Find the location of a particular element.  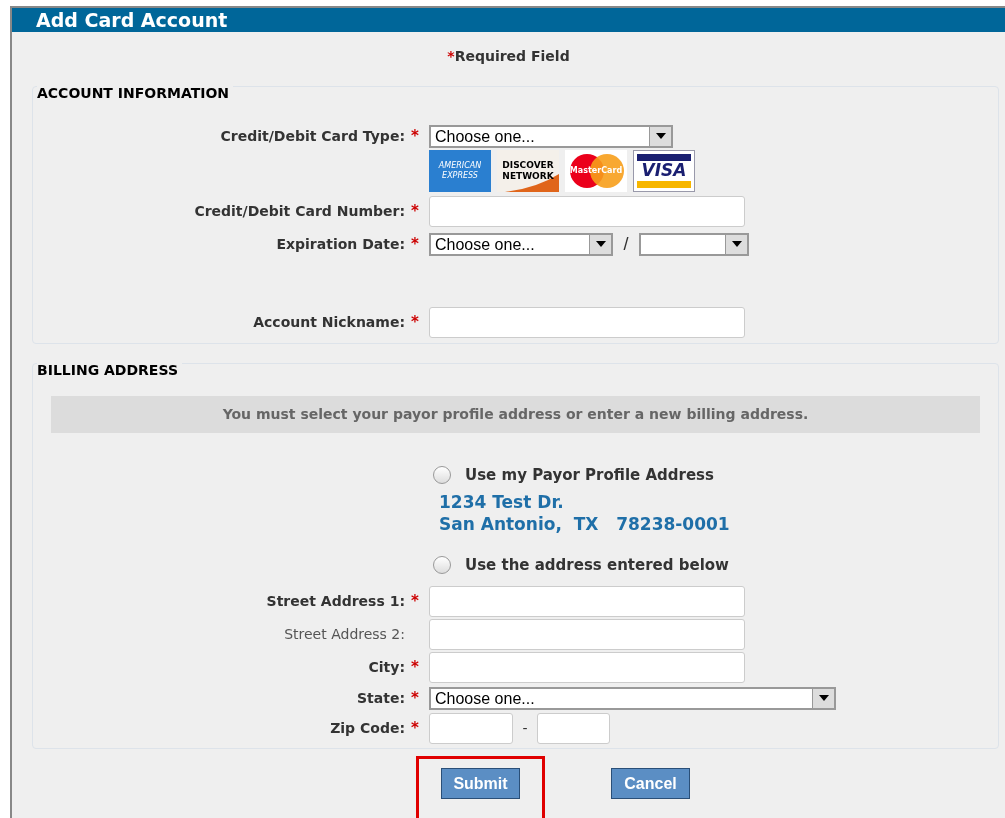

address-line: San Antonio, TX 78238-0001 is located at coordinates (584, 524).